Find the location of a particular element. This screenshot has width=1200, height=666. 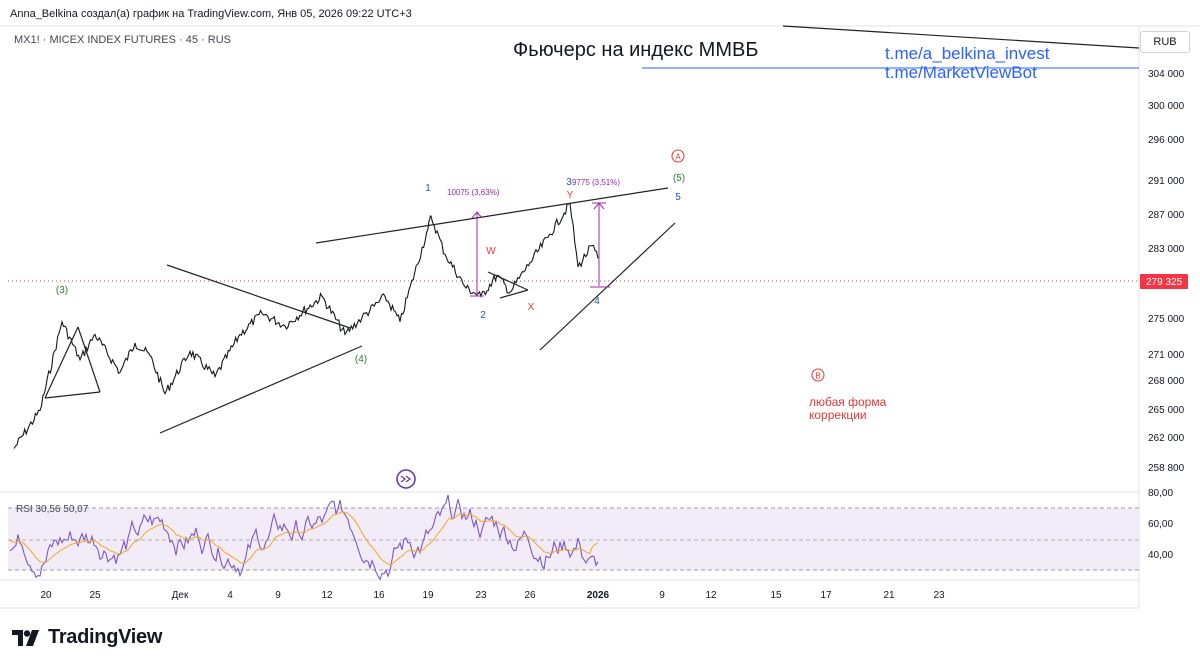

wave-label-5-major: (5) is located at coordinates (679, 178).